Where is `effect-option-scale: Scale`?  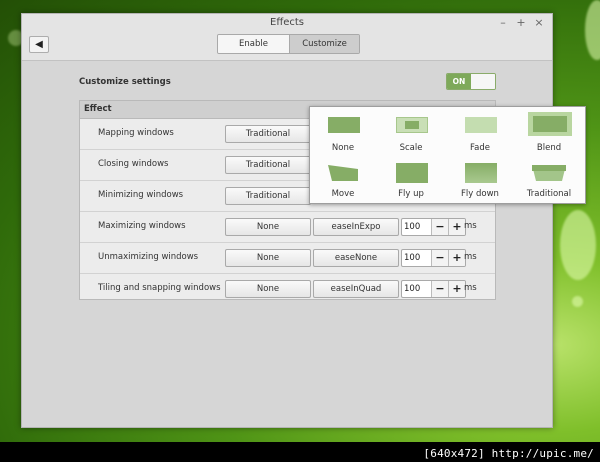
effect-option-scale: Scale is located at coordinates (411, 135).